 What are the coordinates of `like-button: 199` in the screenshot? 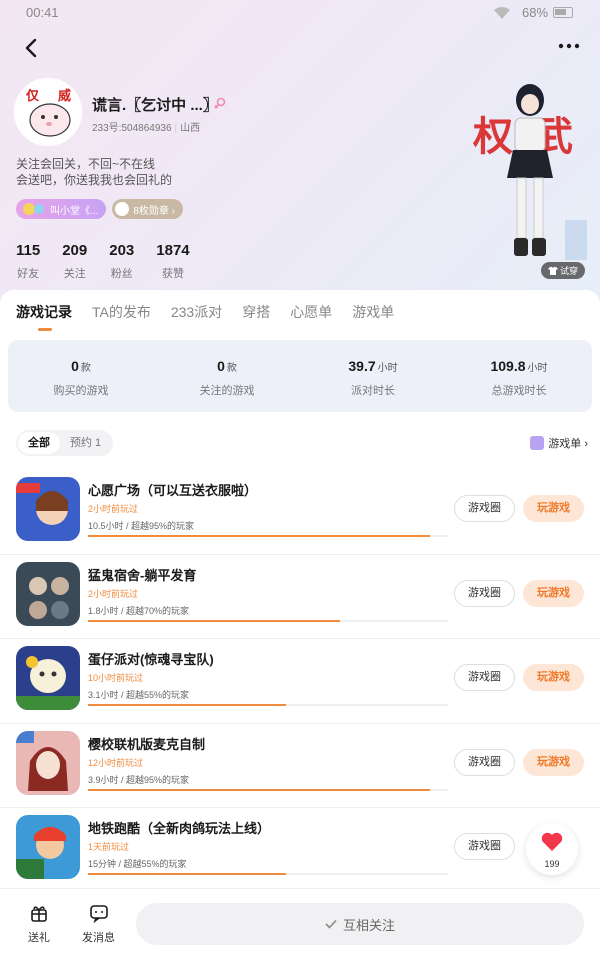 It's located at (552, 849).